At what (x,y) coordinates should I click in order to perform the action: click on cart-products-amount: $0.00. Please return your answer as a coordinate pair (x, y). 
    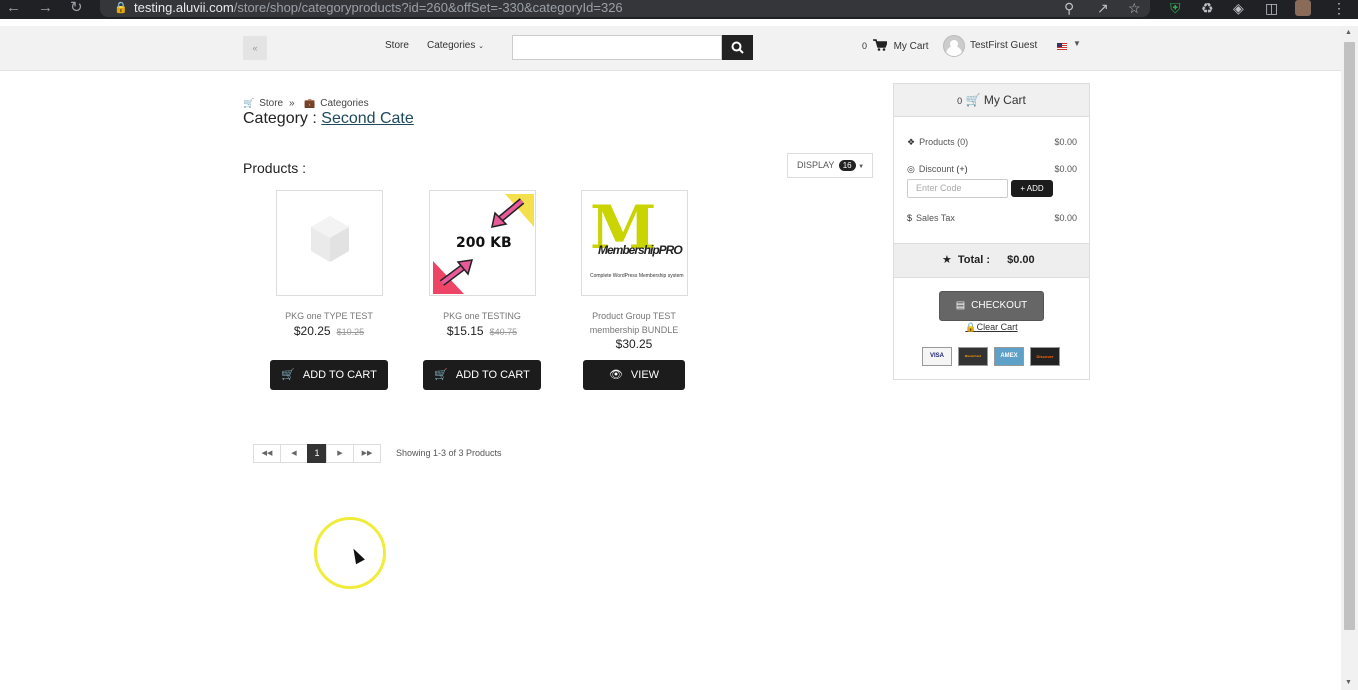
    Looking at the image, I should click on (1065, 142).